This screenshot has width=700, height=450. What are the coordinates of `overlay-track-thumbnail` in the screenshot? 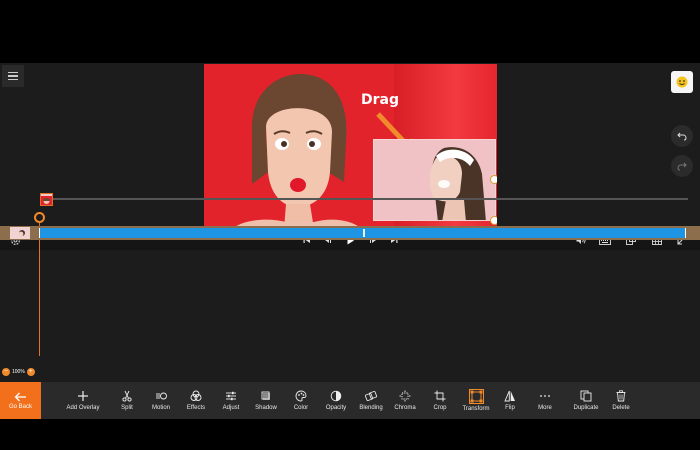 It's located at (46, 199).